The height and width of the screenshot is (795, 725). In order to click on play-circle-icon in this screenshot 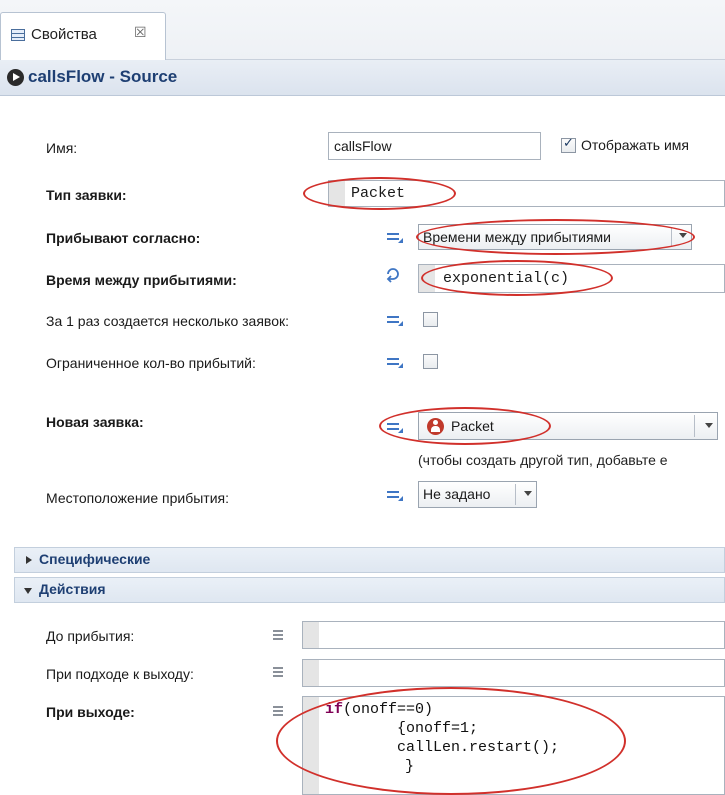, I will do `click(15, 77)`.